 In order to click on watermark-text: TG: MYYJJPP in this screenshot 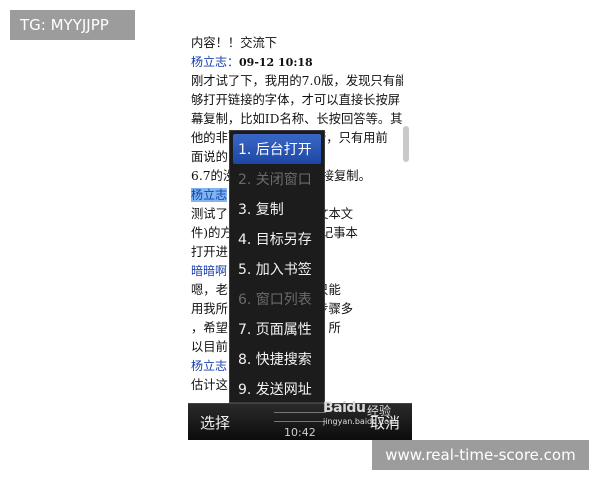, I will do `click(64, 25)`.